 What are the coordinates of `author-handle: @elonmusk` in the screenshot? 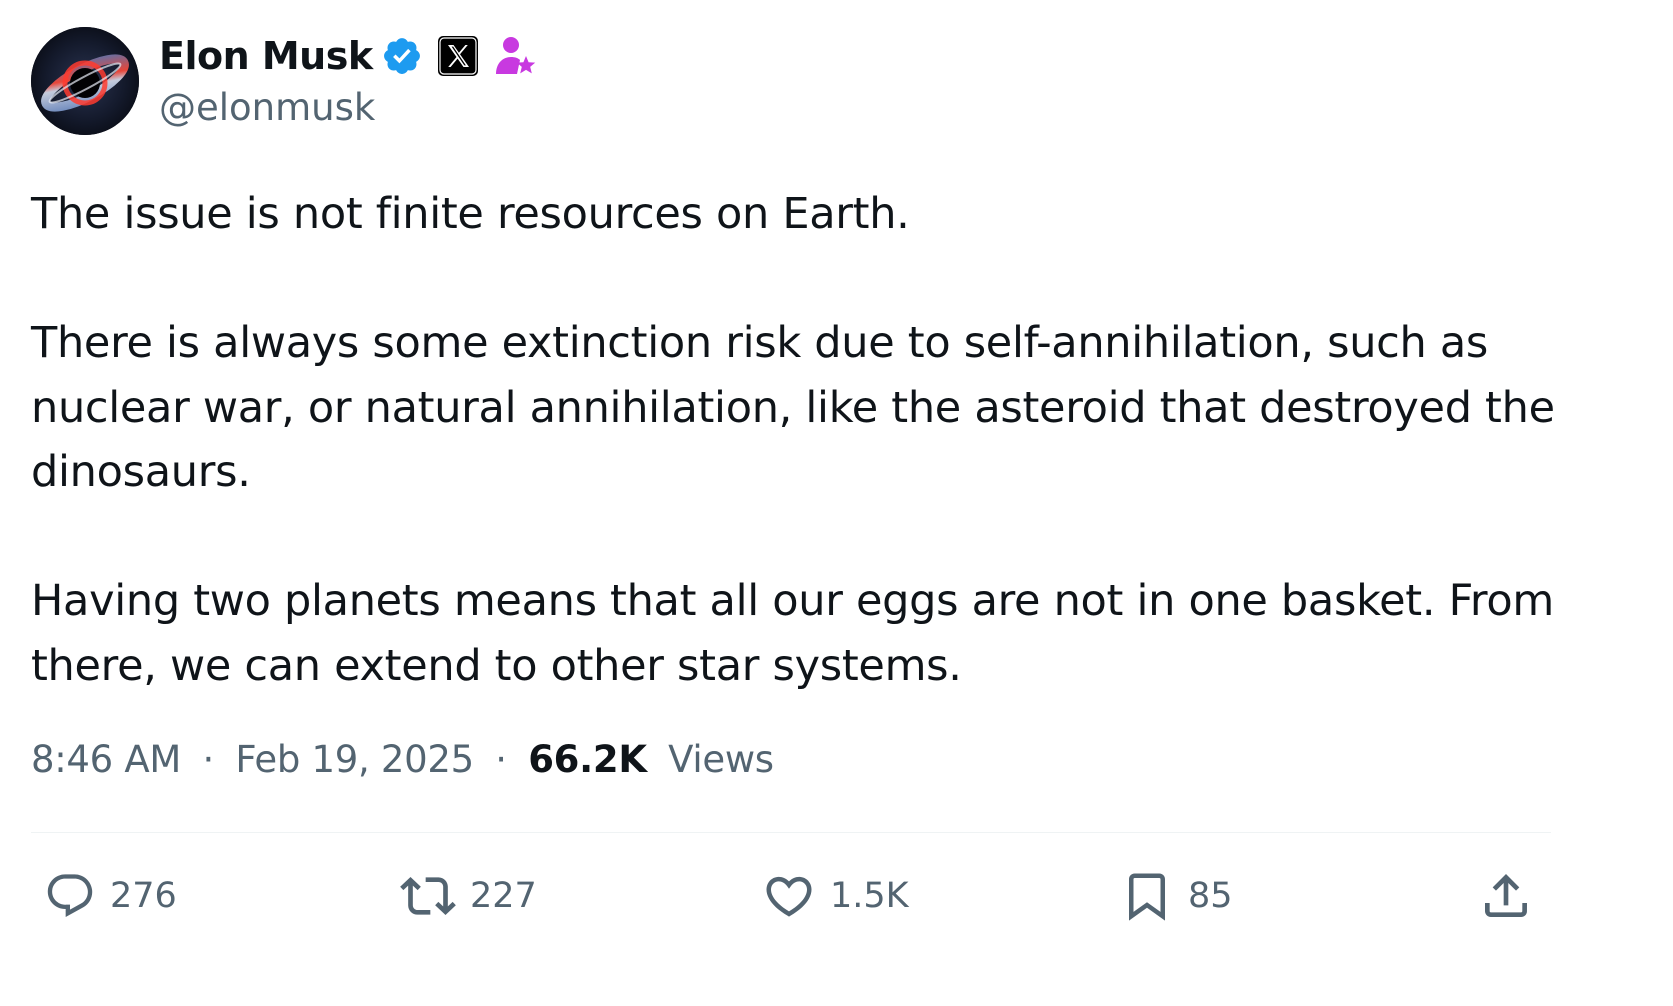 It's located at (267, 107).